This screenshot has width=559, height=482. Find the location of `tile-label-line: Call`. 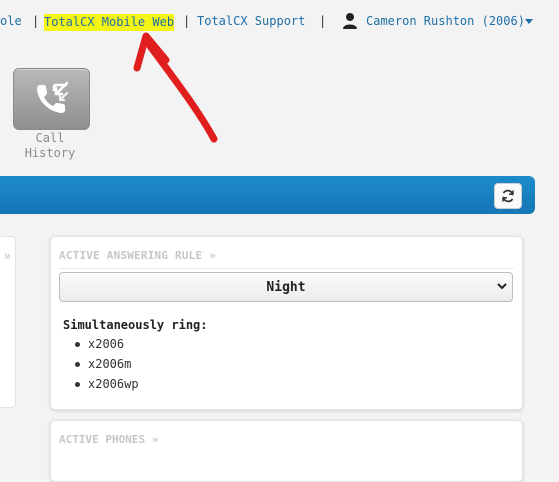

tile-label-line: Call is located at coordinates (50, 138).